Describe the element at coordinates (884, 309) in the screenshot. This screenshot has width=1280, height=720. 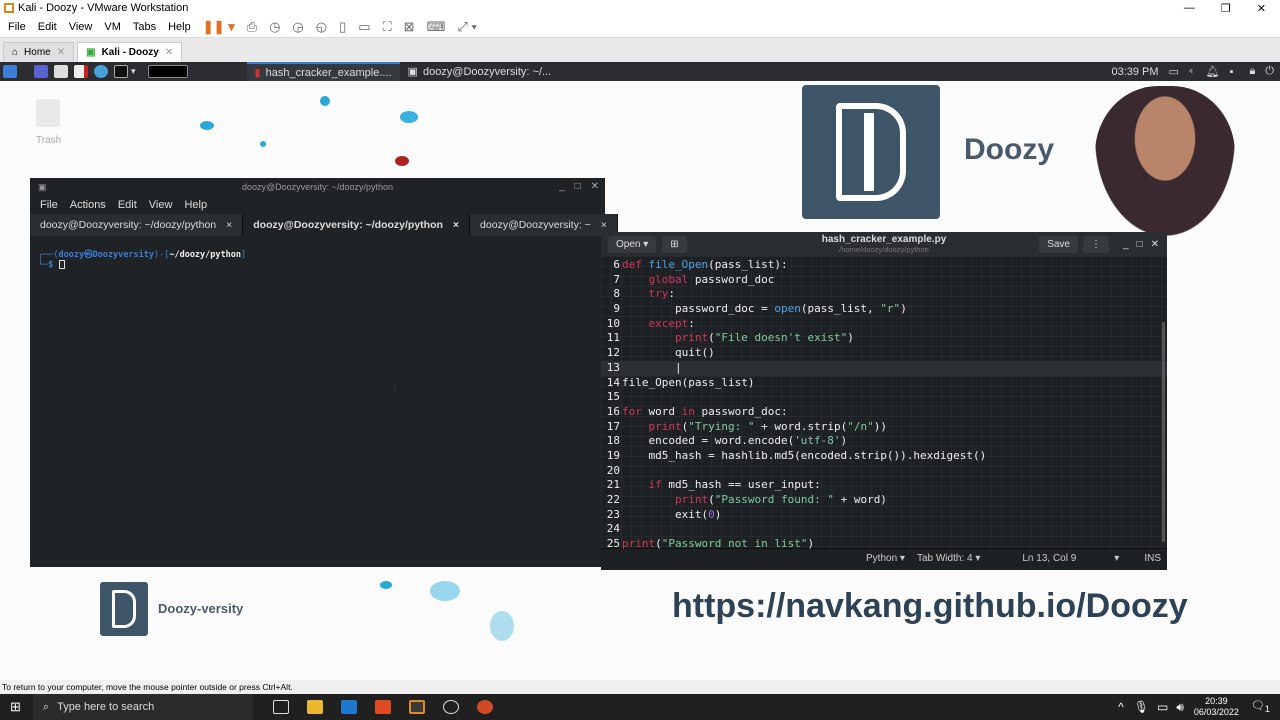
I see `code-line: 9 password_doc = open (pass_list, "r")` at that location.